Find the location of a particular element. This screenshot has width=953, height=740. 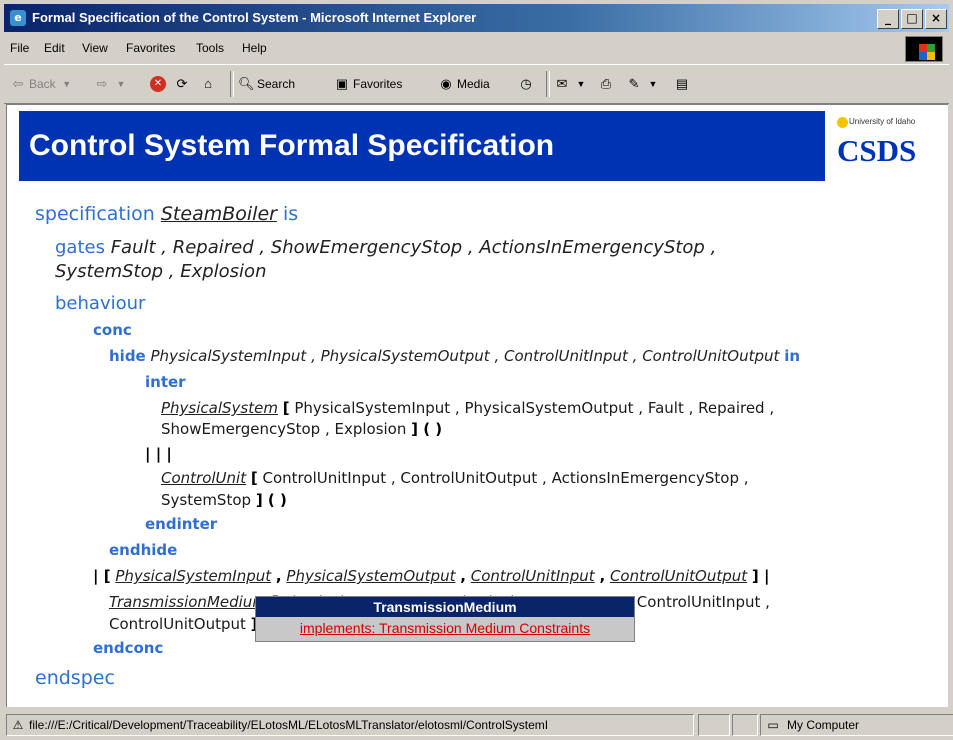

menu-favorites: Favorites is located at coordinates (150, 48).